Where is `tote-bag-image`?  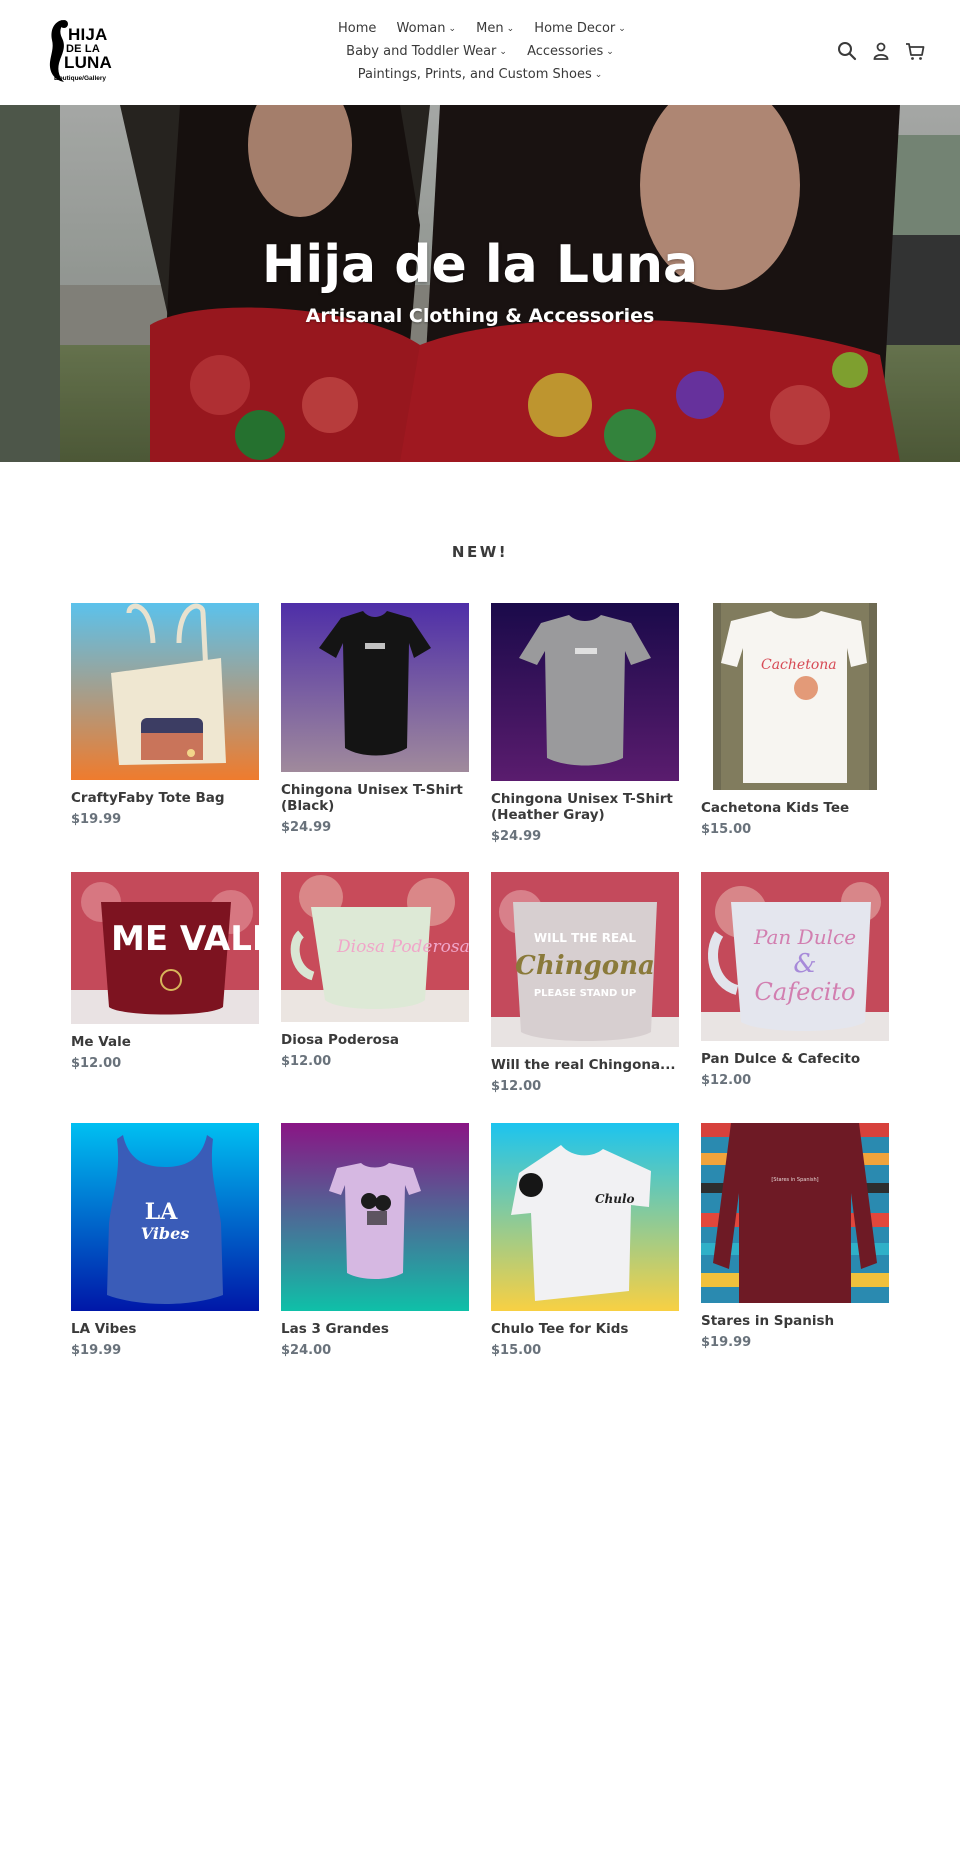 tote-bag-image is located at coordinates (165, 691).